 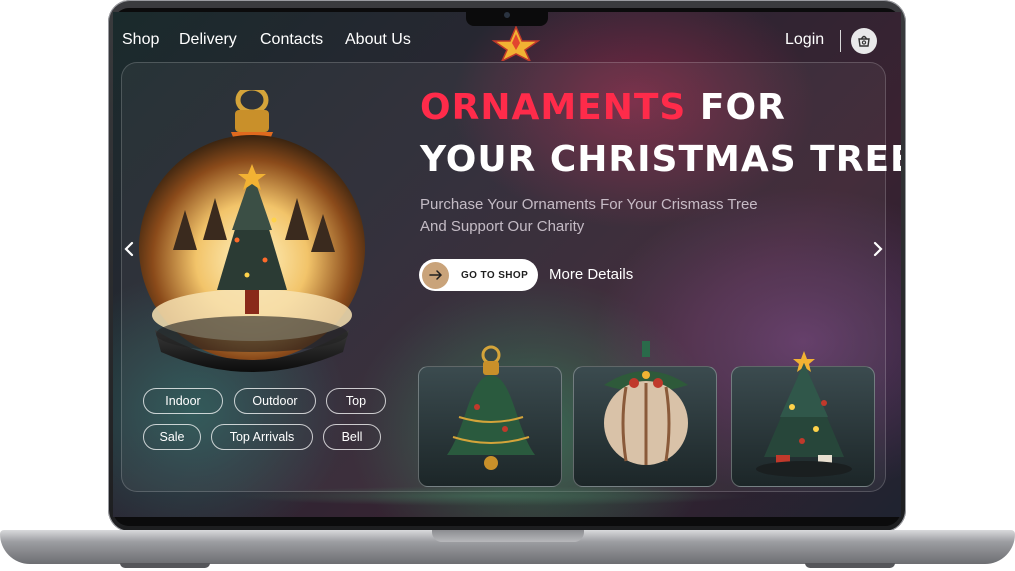 I want to click on product-card-tree, so click(x=803, y=419).